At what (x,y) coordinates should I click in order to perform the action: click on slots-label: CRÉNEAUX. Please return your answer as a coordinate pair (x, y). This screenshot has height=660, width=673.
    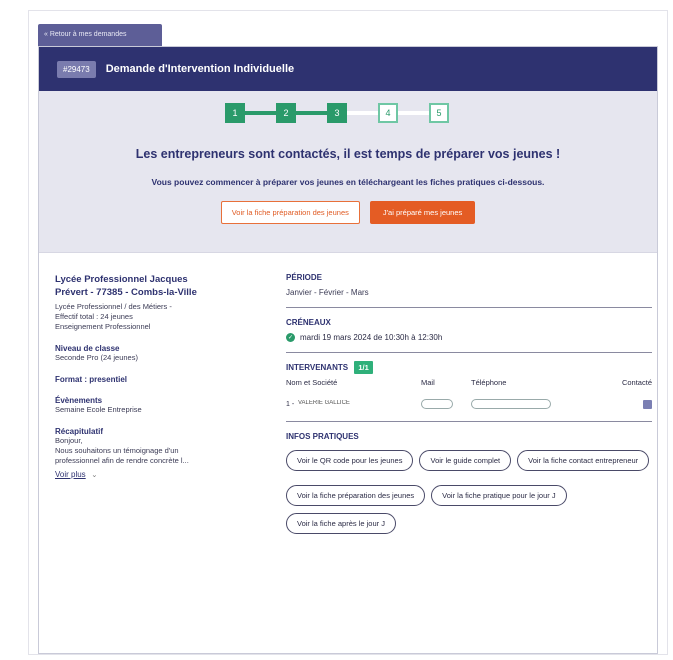
    Looking at the image, I should click on (308, 322).